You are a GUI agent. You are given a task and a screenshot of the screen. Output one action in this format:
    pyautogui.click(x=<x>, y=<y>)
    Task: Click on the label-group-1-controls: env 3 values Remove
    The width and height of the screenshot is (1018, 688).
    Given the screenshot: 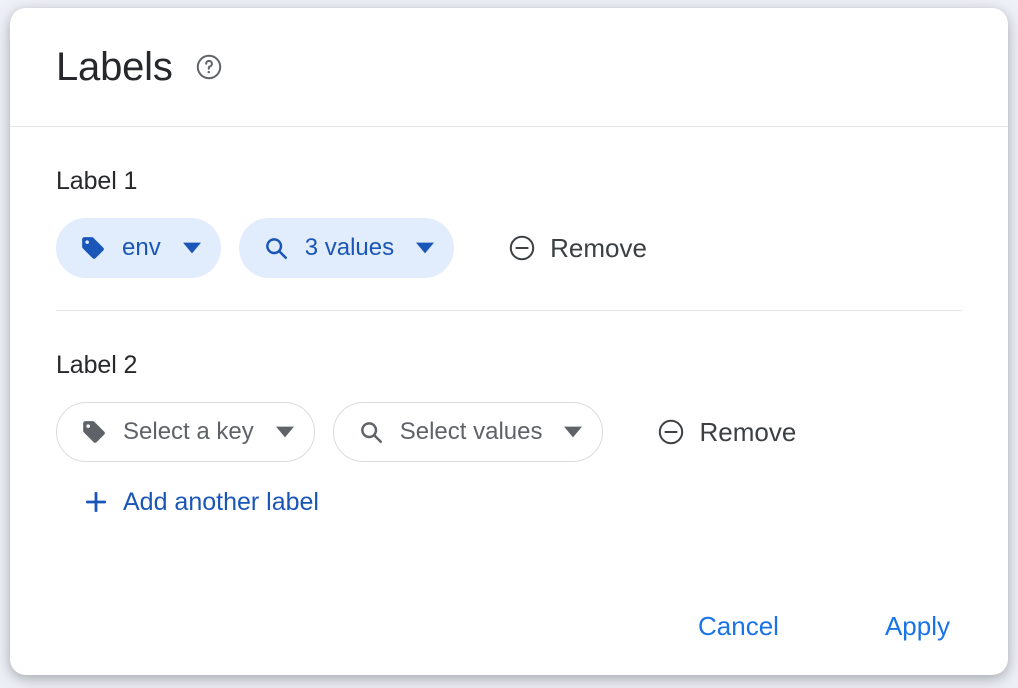 What is the action you would take?
    pyautogui.click(x=509, y=248)
    